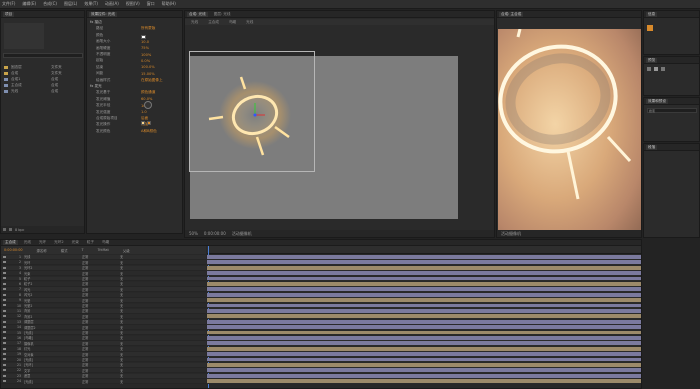  What do you see at coordinates (143, 123) in the screenshot?
I see `color-swatch-a` at bounding box center [143, 123].